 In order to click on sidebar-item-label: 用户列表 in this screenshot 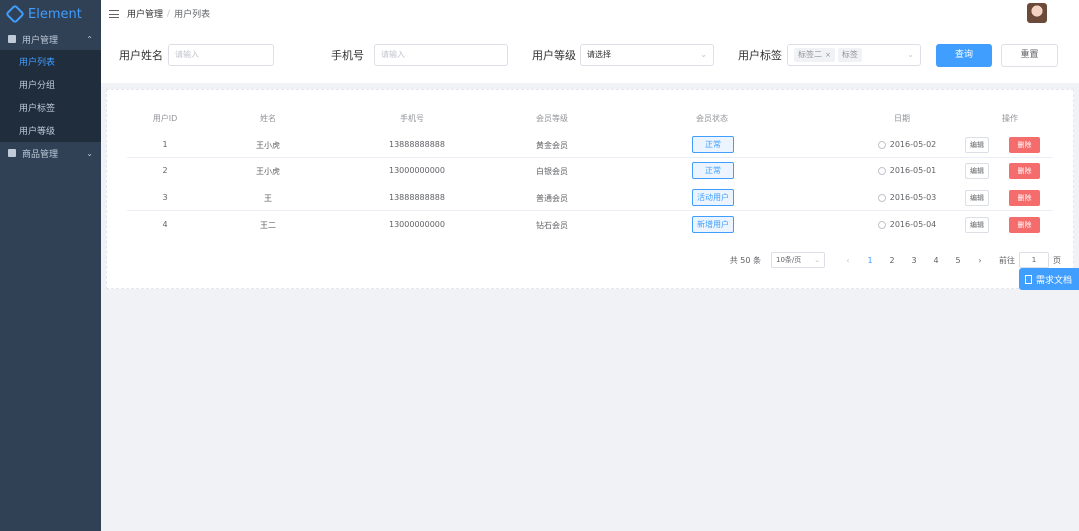, I will do `click(37, 63)`.